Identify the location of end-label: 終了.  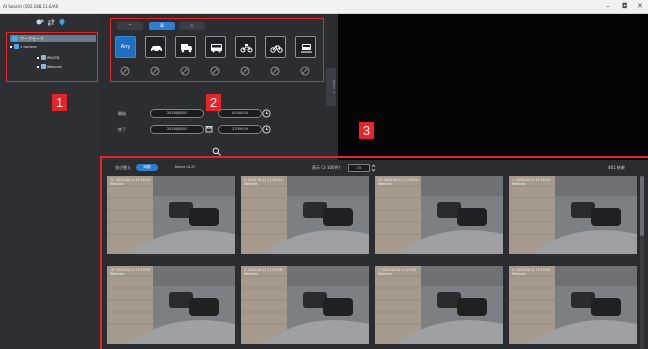
(122, 129).